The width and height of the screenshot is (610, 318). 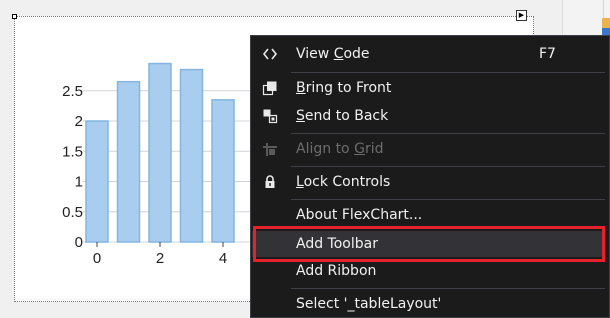 What do you see at coordinates (429, 271) in the screenshot?
I see `menu-item-add-ribbon: Add Ribbon` at bounding box center [429, 271].